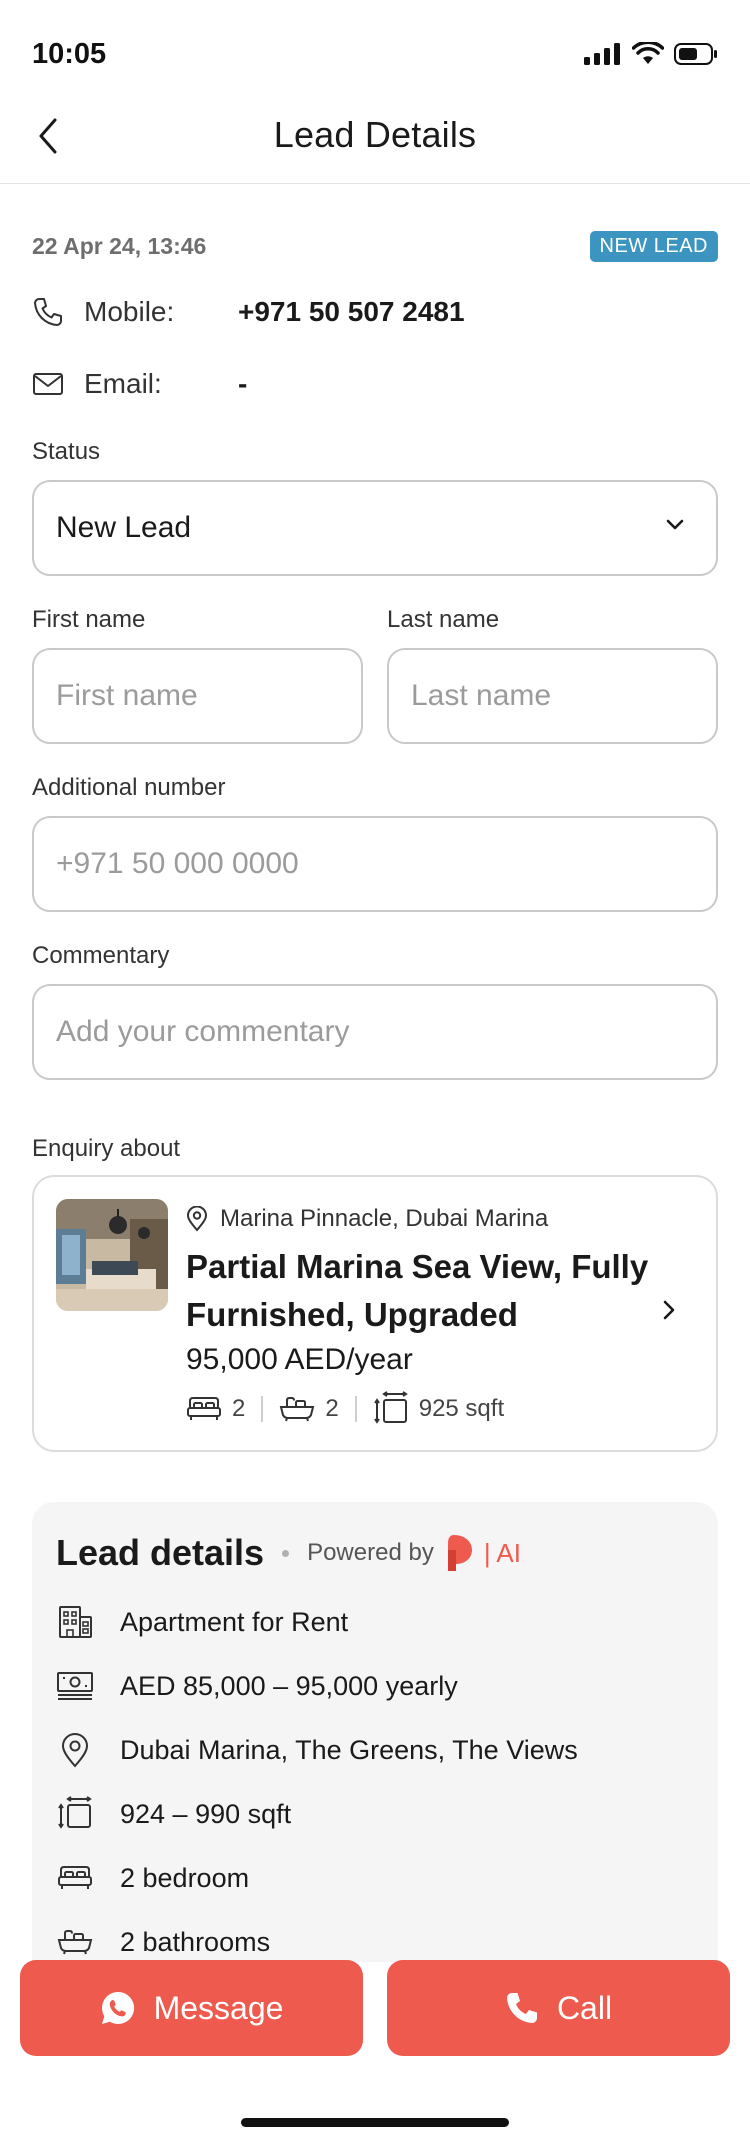 This screenshot has height=2144, width=750. I want to click on call-button: Call, so click(558, 2008).